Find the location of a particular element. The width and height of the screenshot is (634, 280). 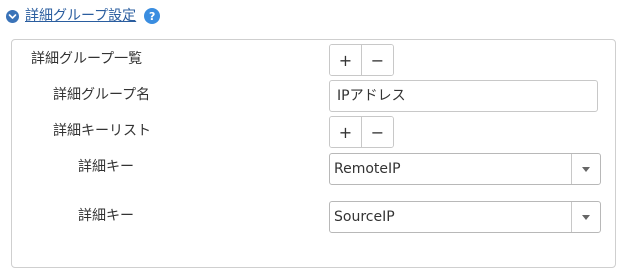

section-title: 詳細グループ設定 is located at coordinates (80, 16).